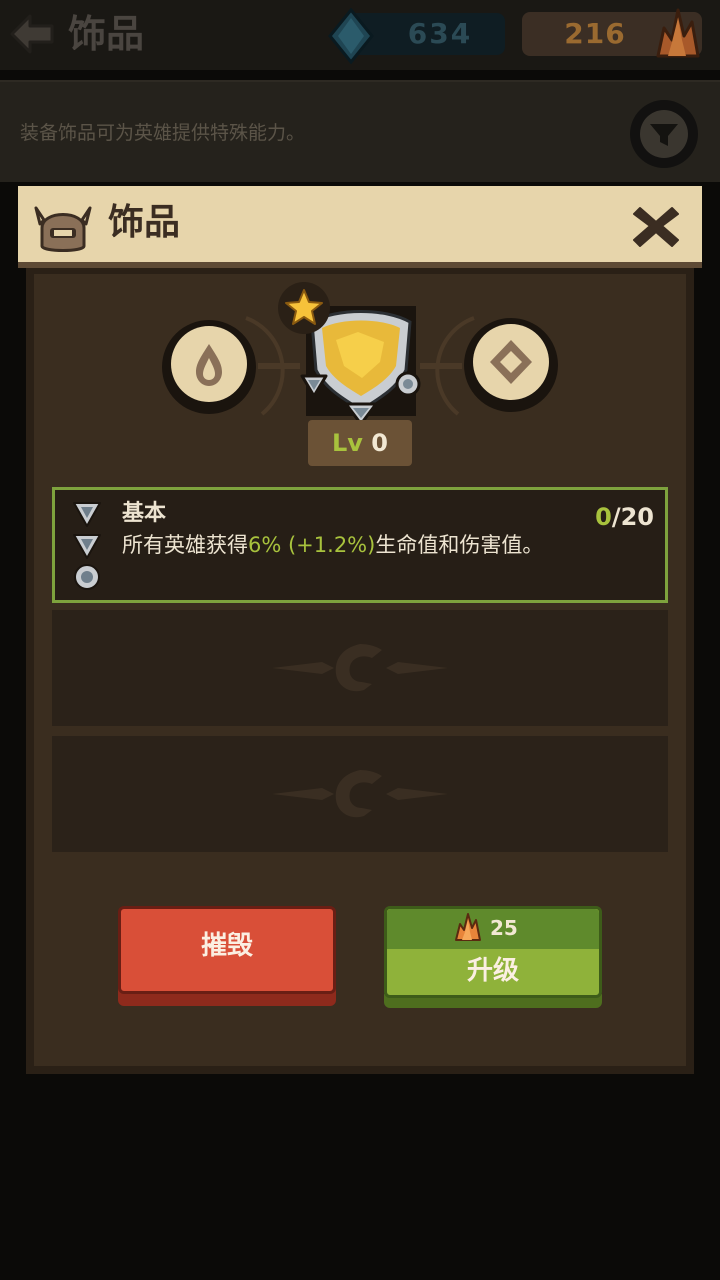 Image resolution: width=720 pixels, height=1280 pixels. I want to click on slot-drop, so click(209, 367).